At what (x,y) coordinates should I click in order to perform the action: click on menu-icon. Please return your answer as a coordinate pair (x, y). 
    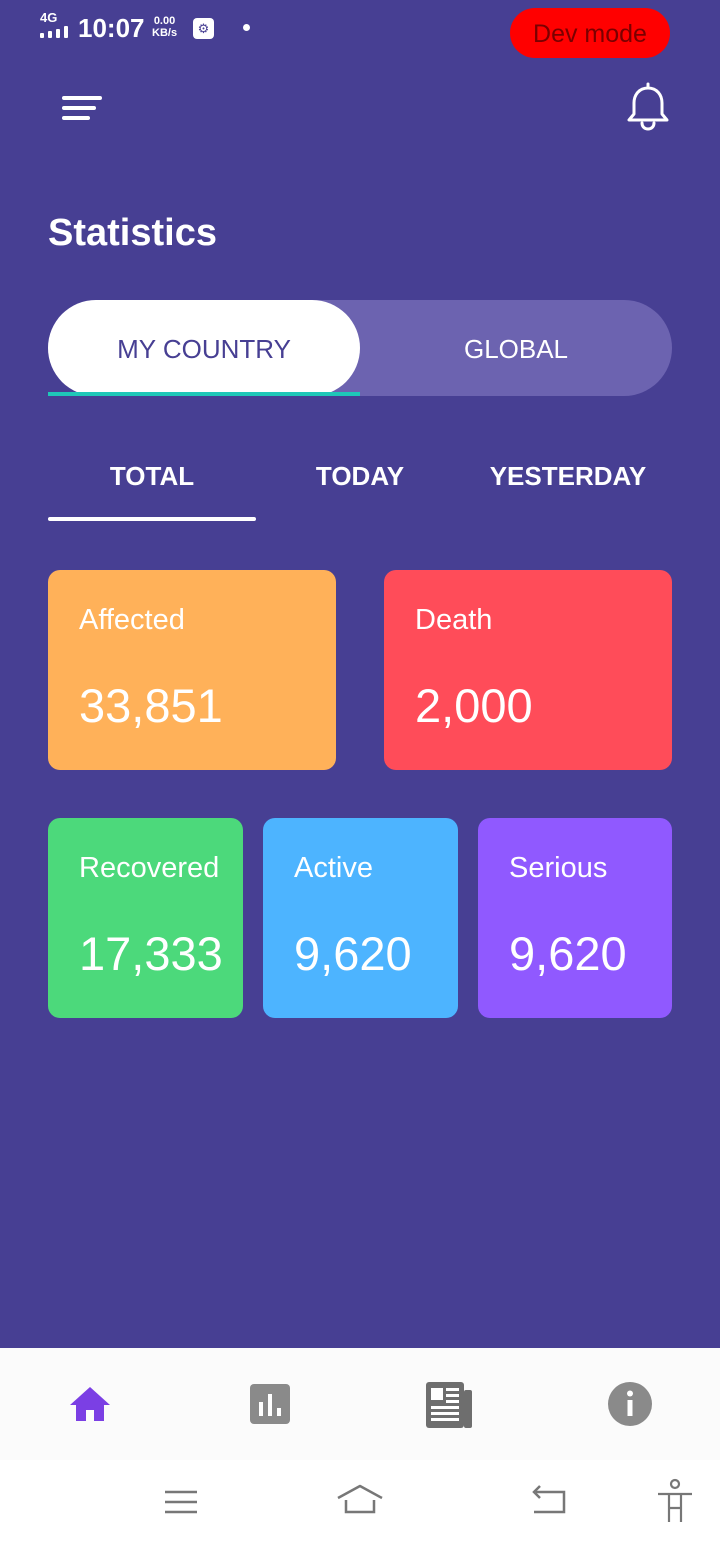
    Looking at the image, I should click on (82, 108).